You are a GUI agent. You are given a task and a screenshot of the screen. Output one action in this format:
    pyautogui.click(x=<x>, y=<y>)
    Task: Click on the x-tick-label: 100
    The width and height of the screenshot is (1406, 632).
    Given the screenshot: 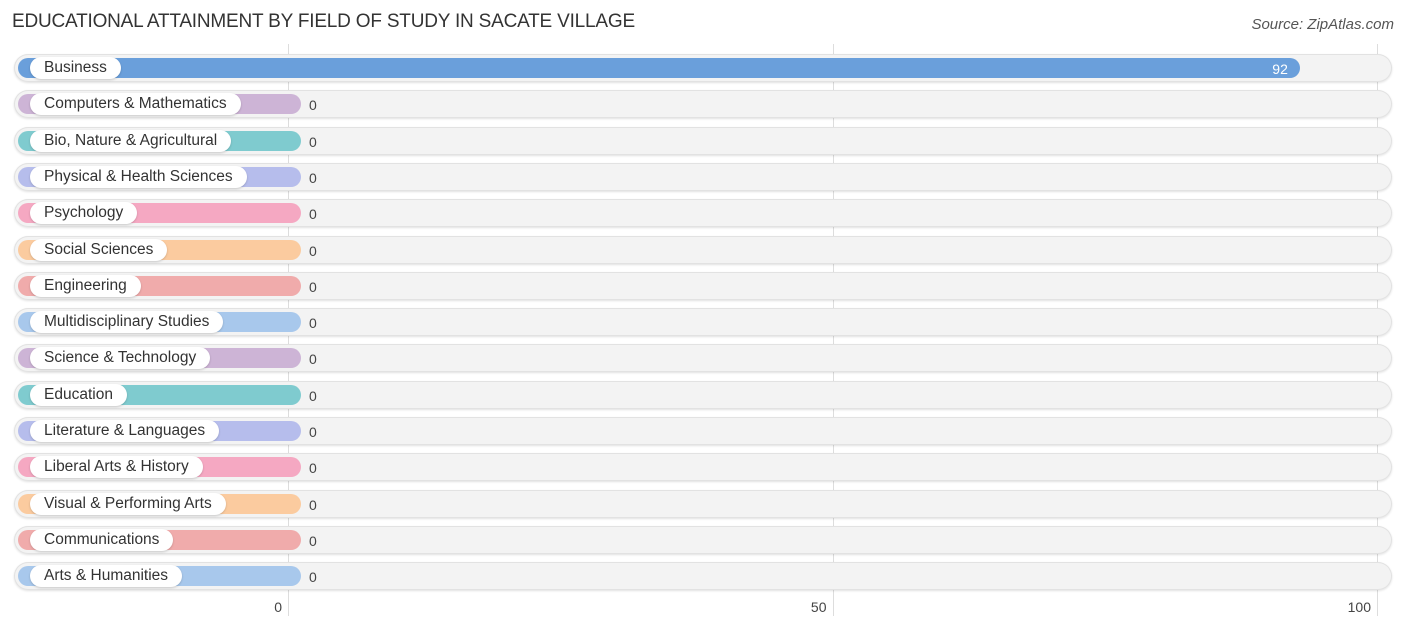 What is the action you would take?
    pyautogui.click(x=1359, y=607)
    